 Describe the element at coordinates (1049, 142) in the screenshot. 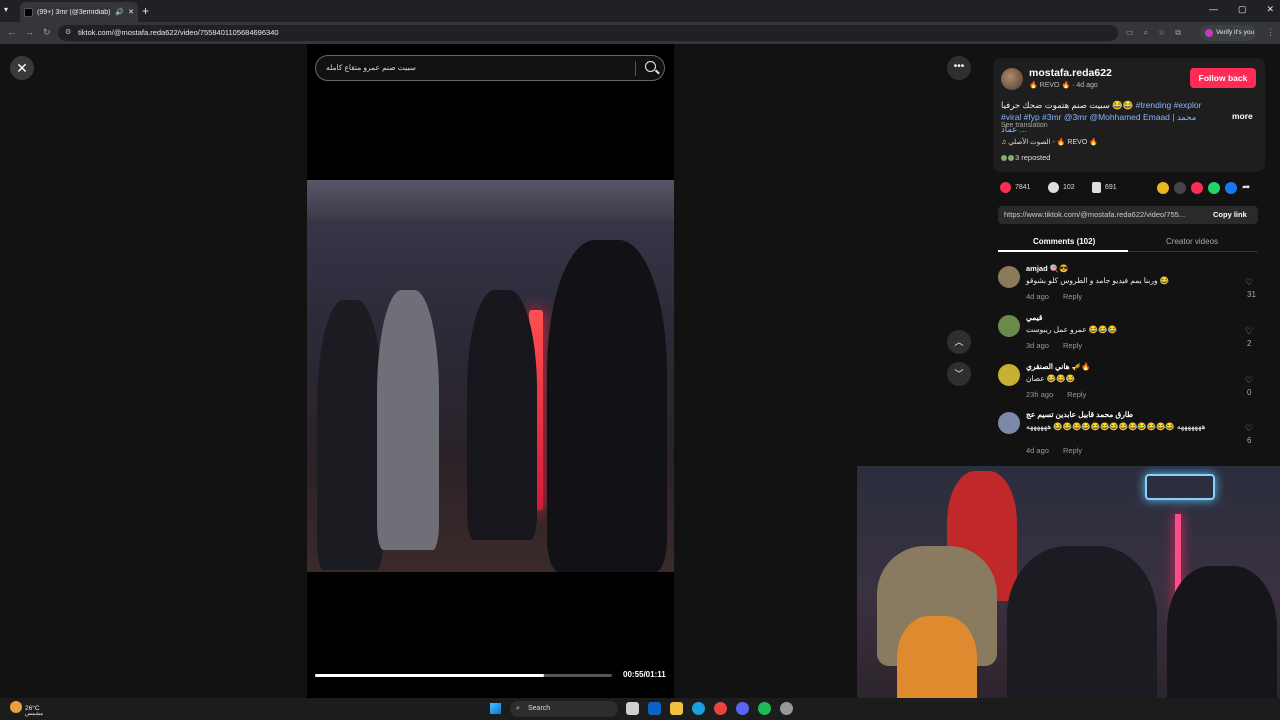

I see `music-link: ♫ الصوت الأصلي - 🔥 REVO 🔥` at that location.